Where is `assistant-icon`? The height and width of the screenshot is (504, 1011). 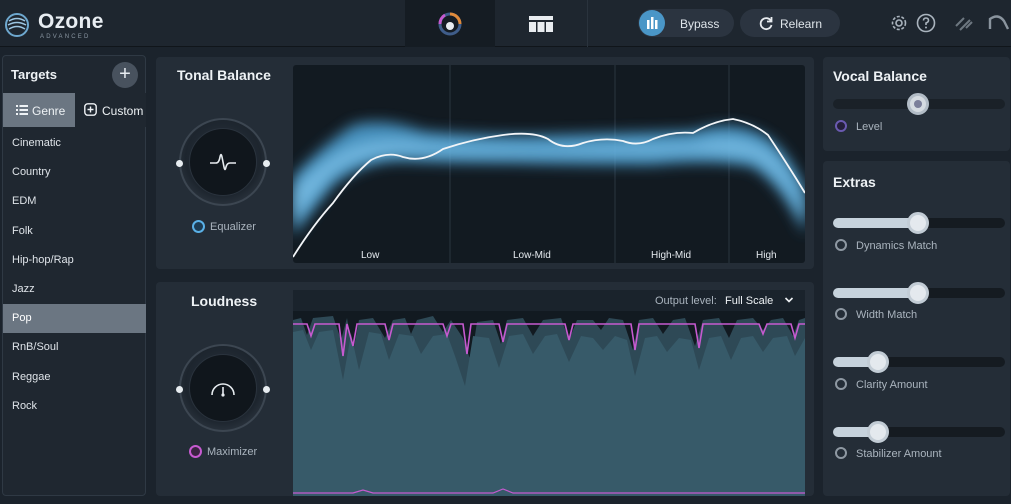 assistant-icon is located at coordinates (450, 23).